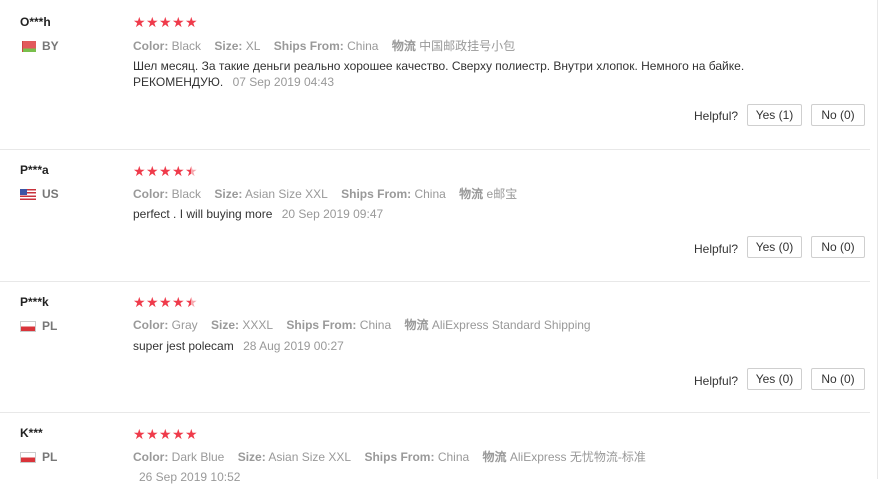 Image resolution: width=894 pixels, height=492 pixels. I want to click on review-date: 28 Aug 2019 00:27, so click(293, 346).